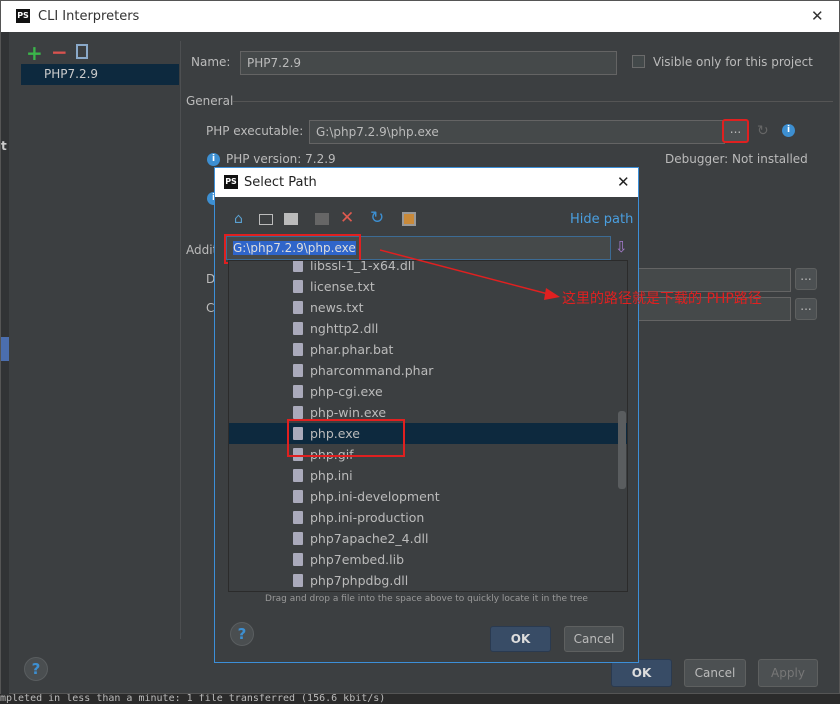 This screenshot has width=840, height=704. Describe the element at coordinates (469, 274) in the screenshot. I see `annotation-arrow` at that location.